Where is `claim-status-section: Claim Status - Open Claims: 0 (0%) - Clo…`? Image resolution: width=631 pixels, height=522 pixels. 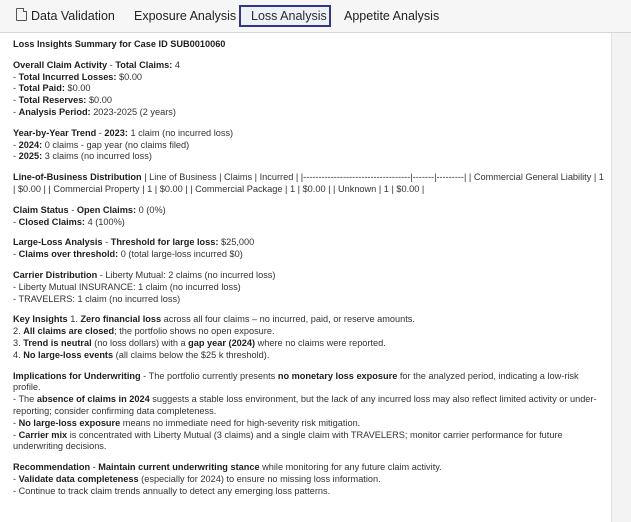 claim-status-section: Claim Status - Open Claims: 0 (0%) - Clo… is located at coordinates (89, 215).